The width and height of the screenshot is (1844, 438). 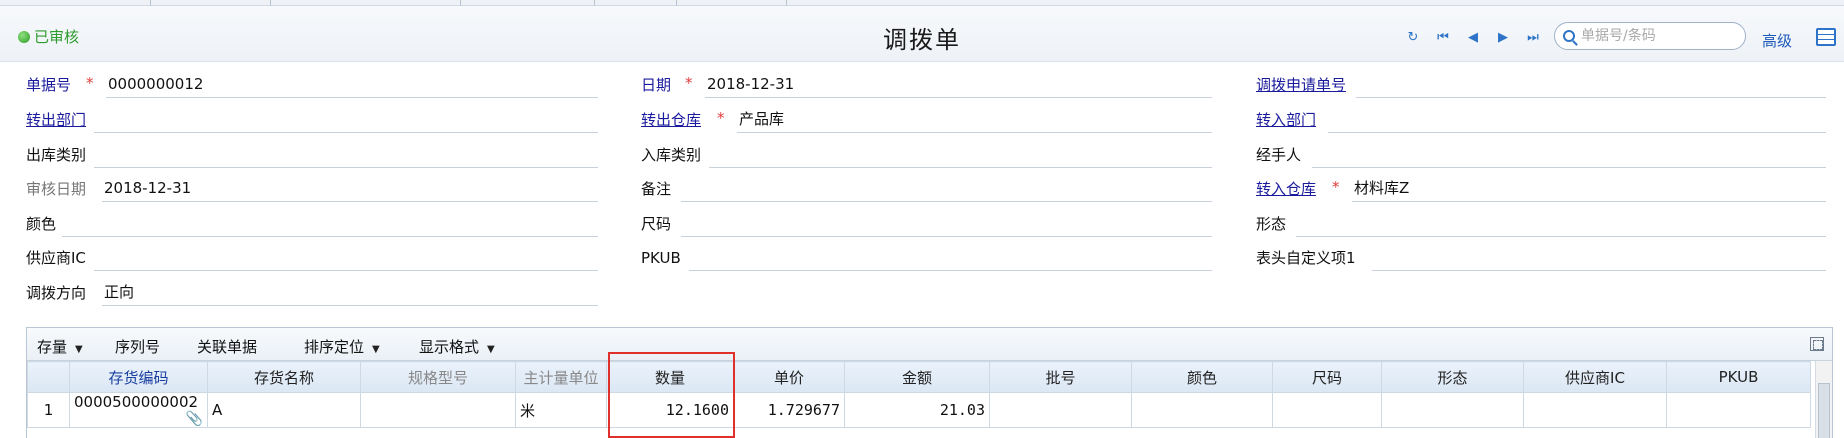 I want to click on document-header: 已审核 调拨单 ↻ ⏮ ◀ ▶ ⏭ 高级, so click(x=922, y=34).